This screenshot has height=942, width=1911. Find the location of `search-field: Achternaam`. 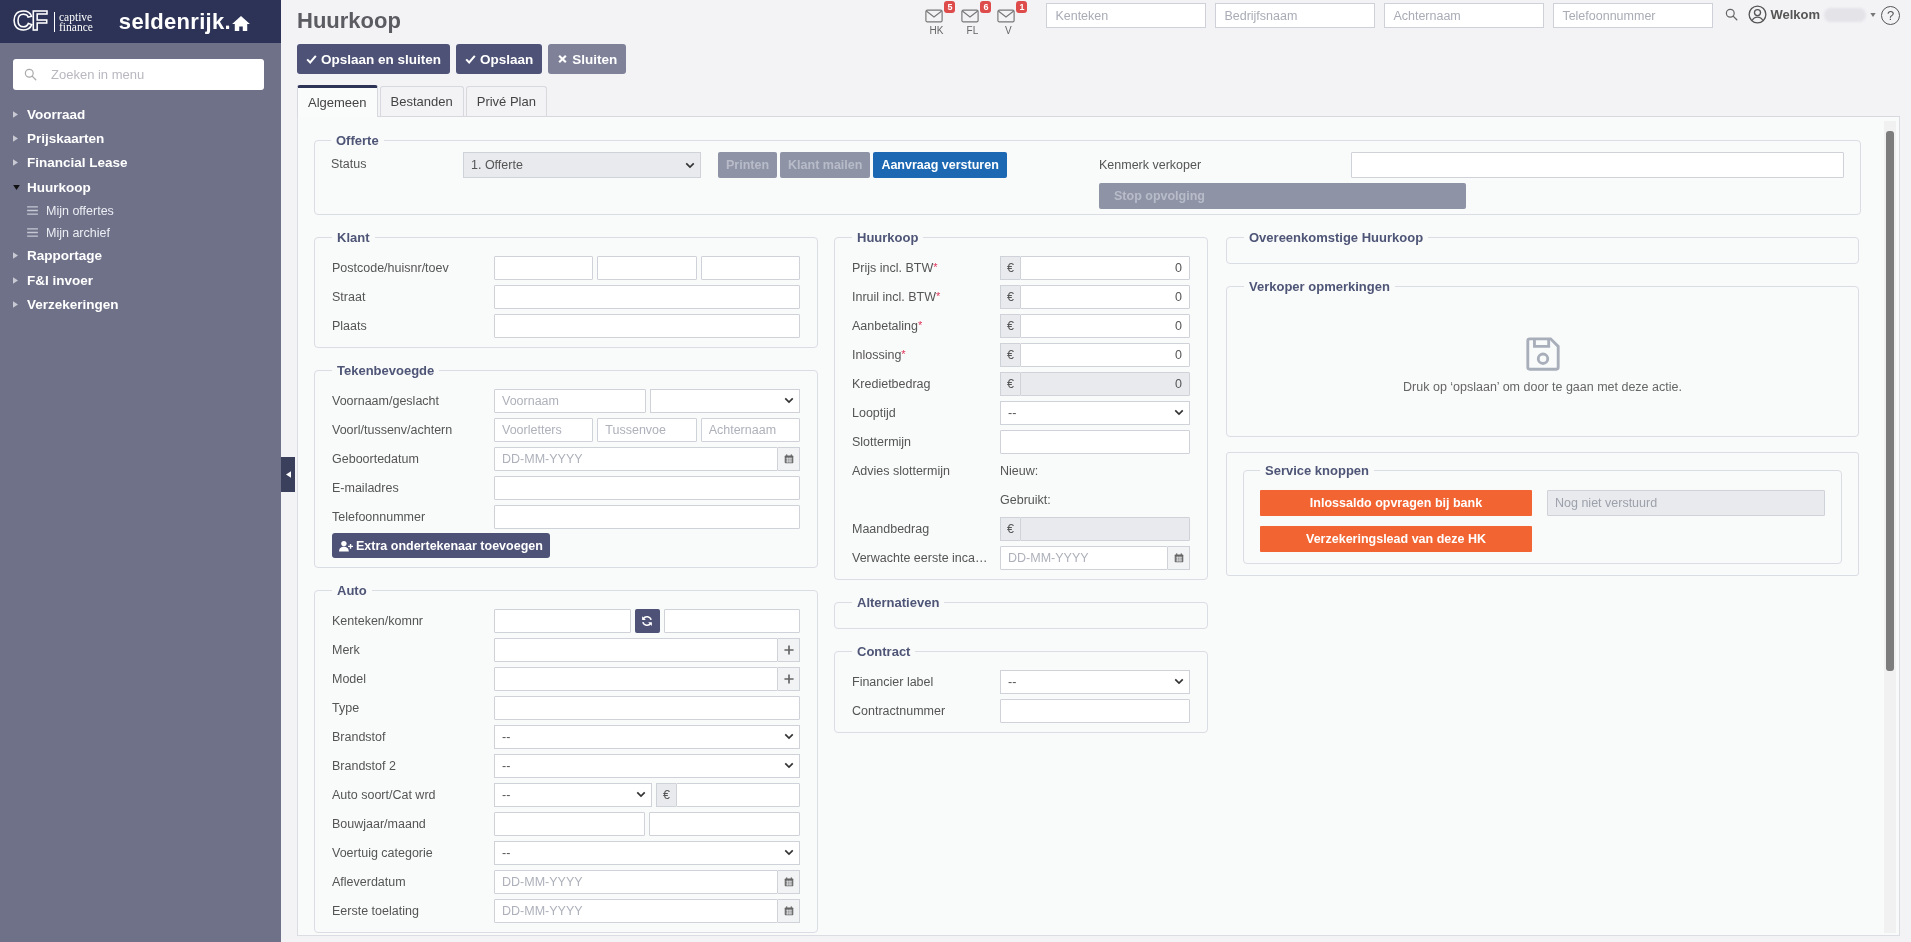

search-field: Achternaam is located at coordinates (1464, 15).